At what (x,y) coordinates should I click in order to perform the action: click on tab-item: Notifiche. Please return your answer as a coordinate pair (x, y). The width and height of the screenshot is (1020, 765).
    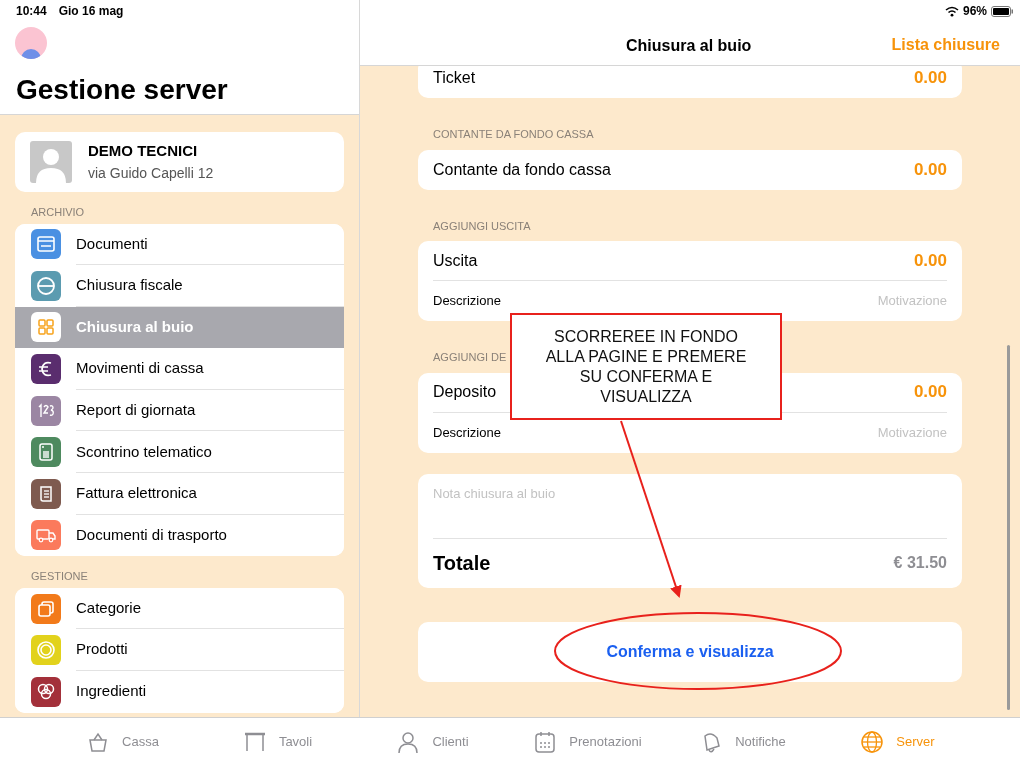
    Looking at the image, I should click on (742, 741).